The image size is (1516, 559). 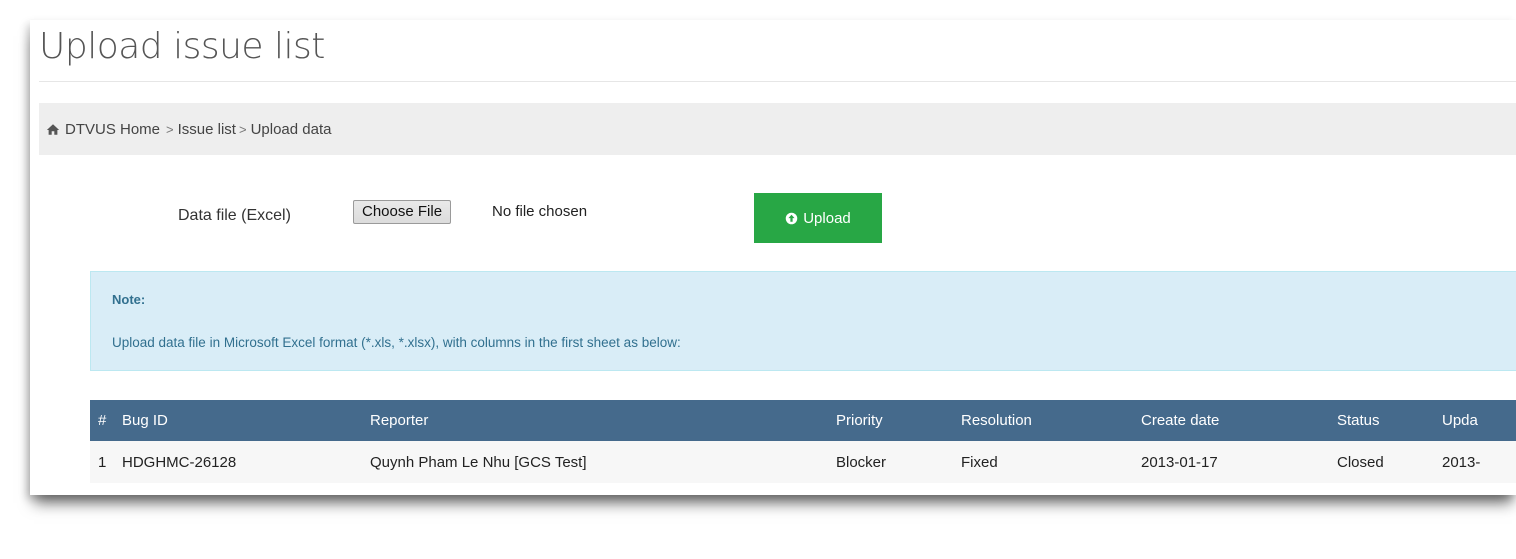 I want to click on table-cell: Closed, so click(x=1360, y=462).